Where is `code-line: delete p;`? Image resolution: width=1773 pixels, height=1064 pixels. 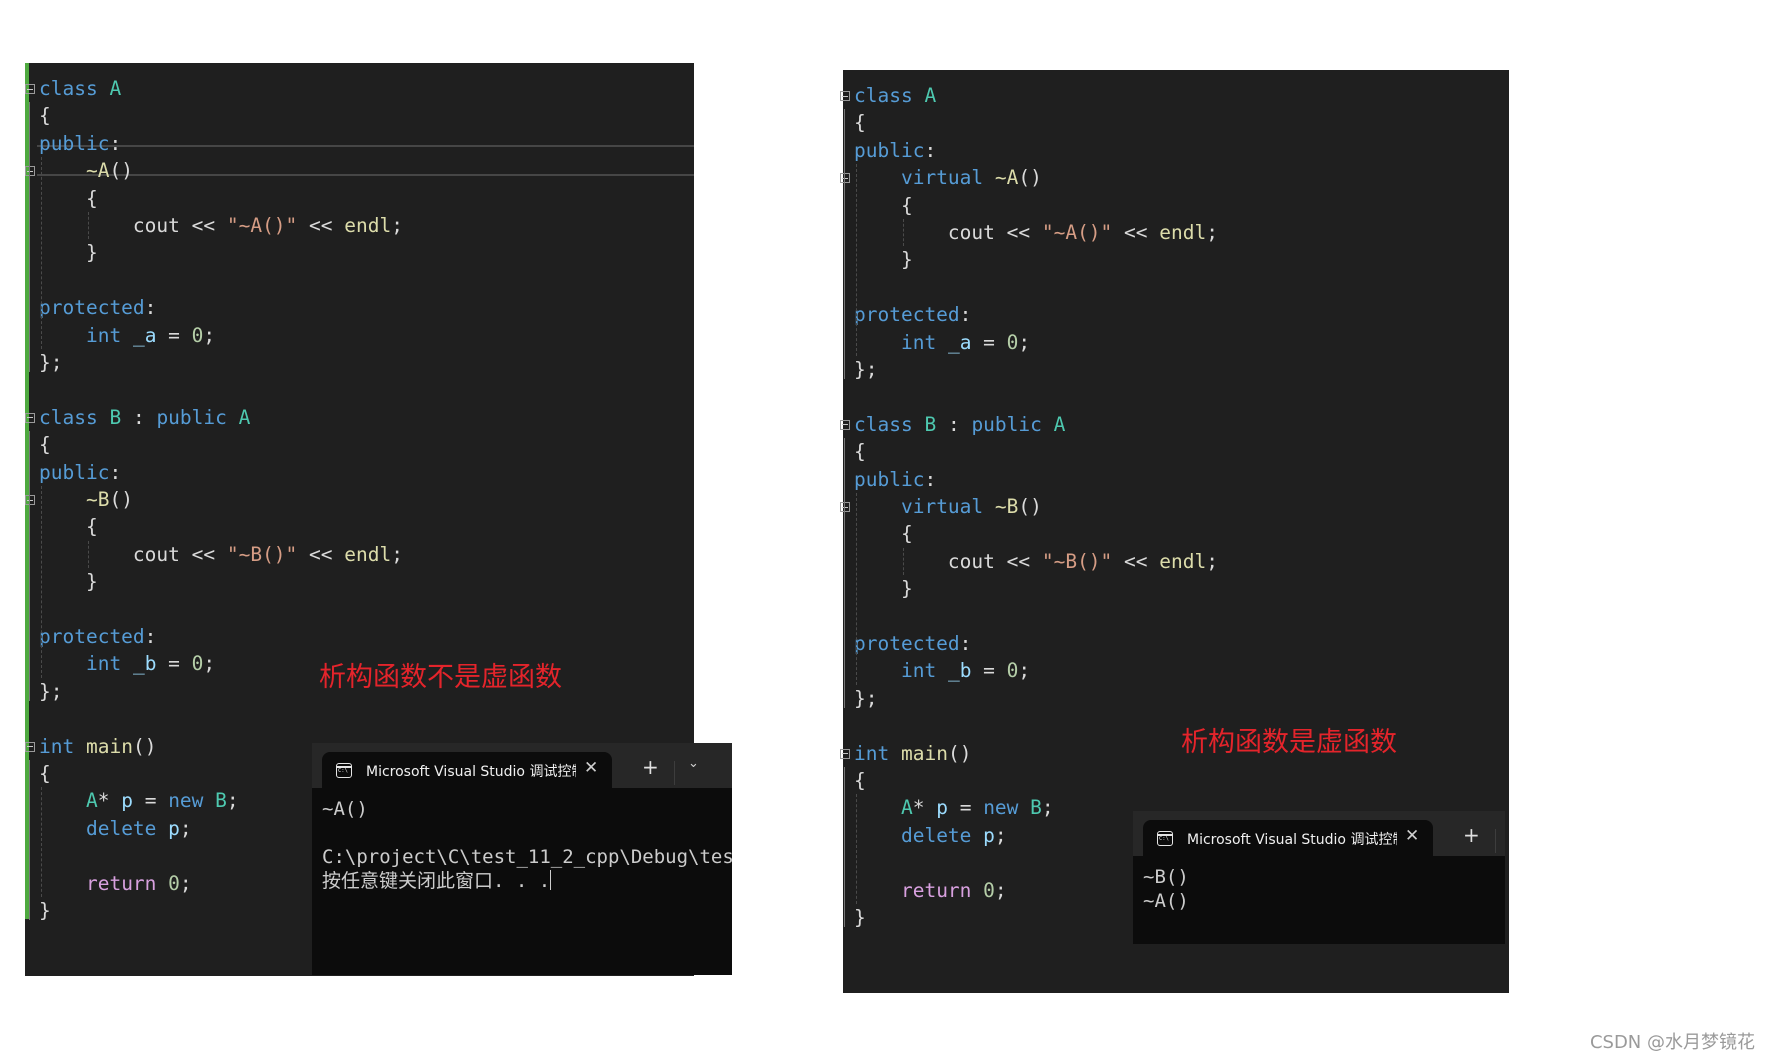 code-line: delete p; is located at coordinates (115, 828).